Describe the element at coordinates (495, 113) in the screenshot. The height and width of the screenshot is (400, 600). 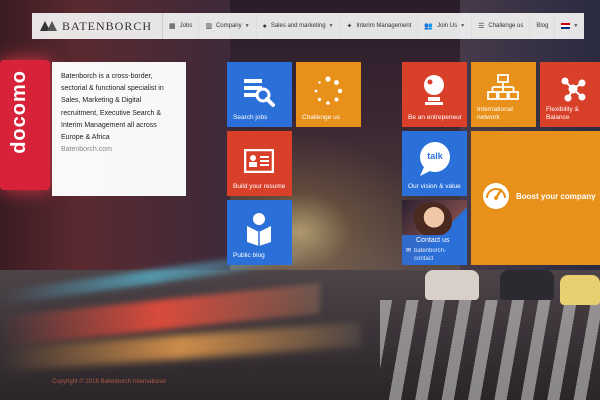
I see `tile-label: International network` at that location.